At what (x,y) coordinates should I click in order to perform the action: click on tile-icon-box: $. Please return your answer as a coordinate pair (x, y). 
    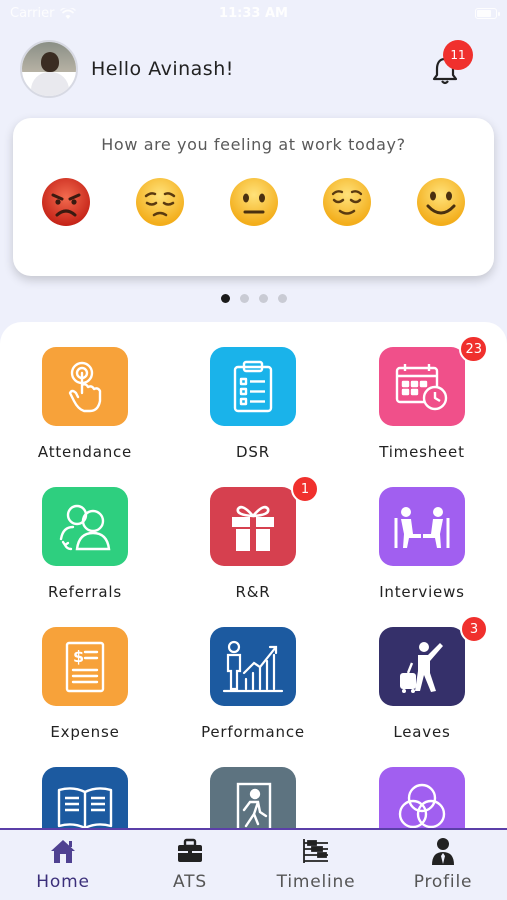
    Looking at the image, I should click on (85, 666).